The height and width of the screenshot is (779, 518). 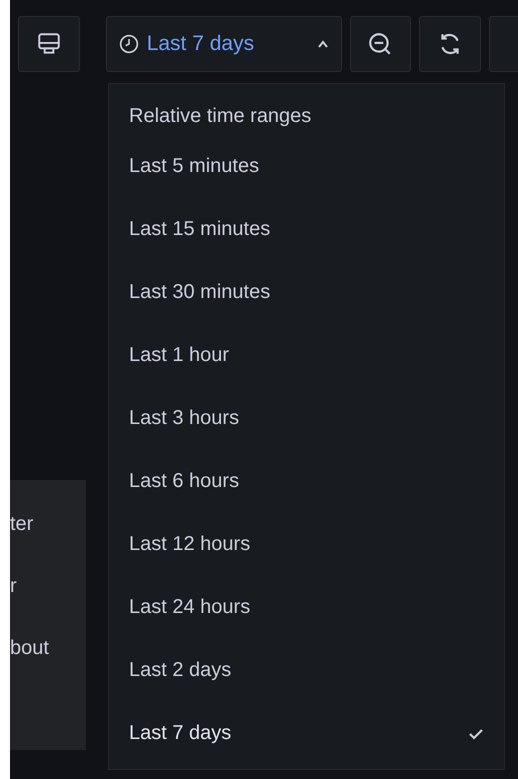 I want to click on zoom-out-button, so click(x=381, y=44).